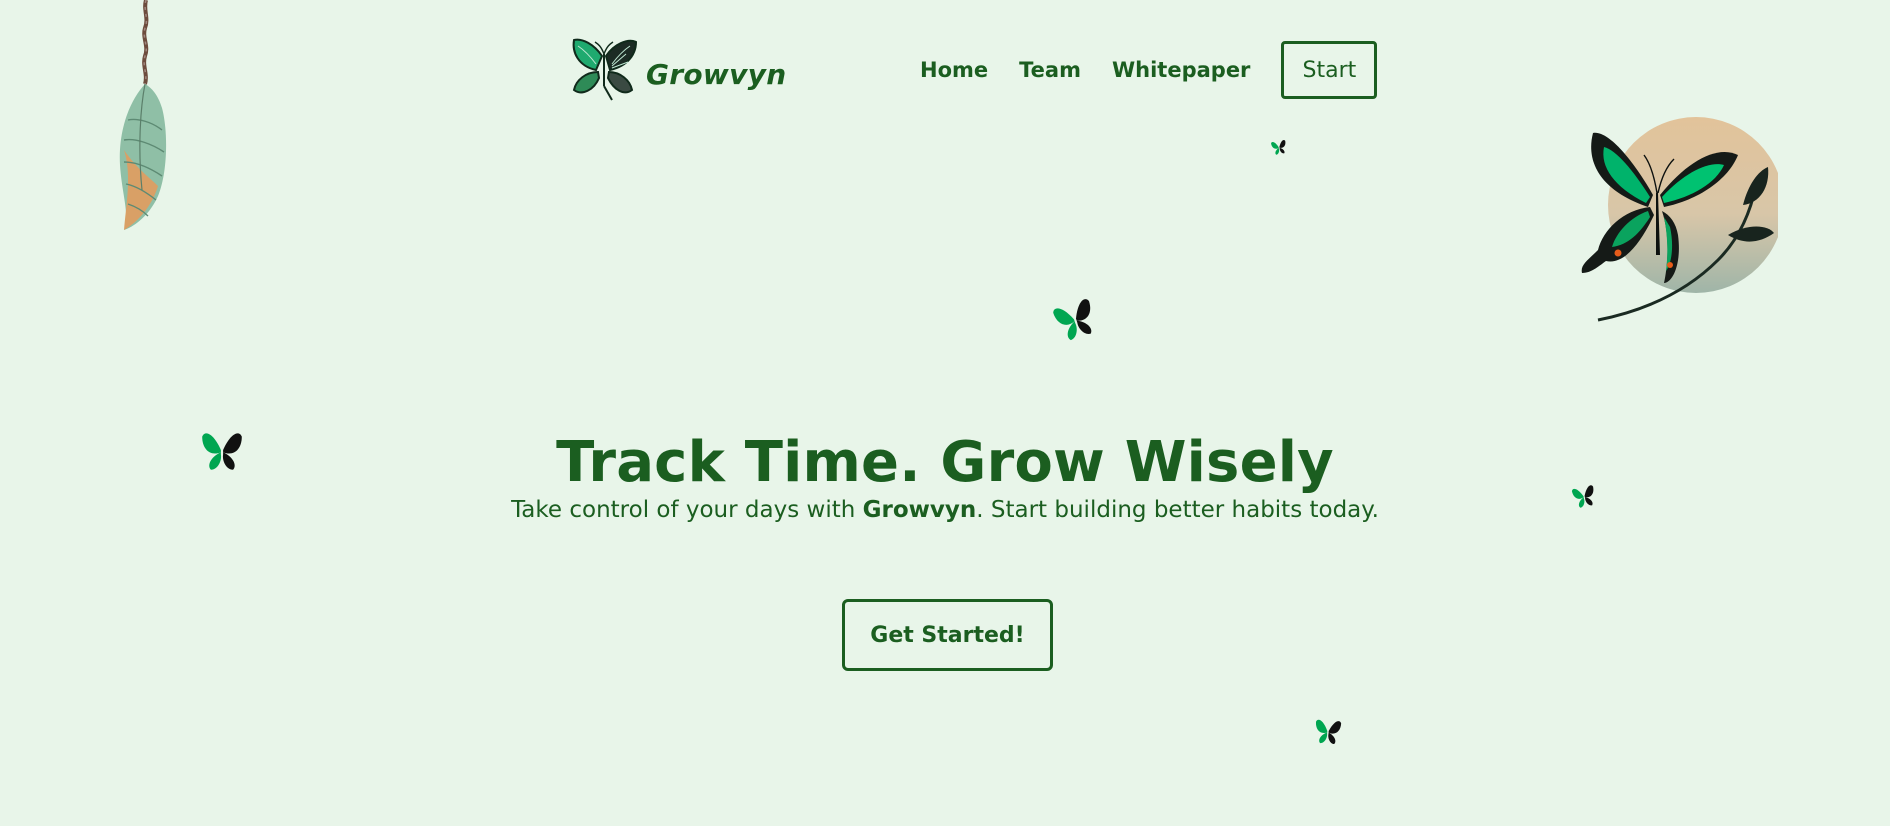  I want to click on butterfly-moon-illustration-icon, so click(1679, 219).